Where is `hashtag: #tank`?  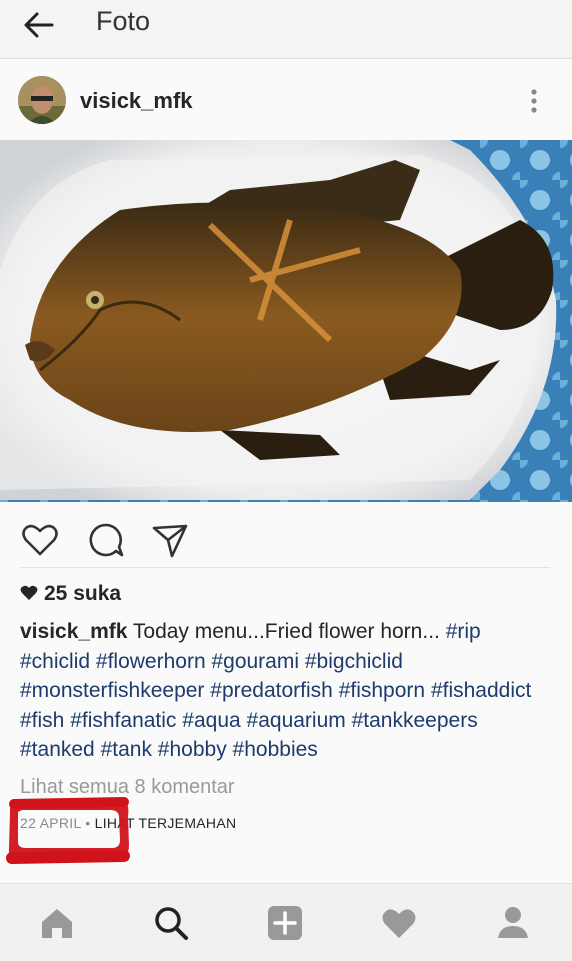
hashtag: #tank is located at coordinates (126, 749).